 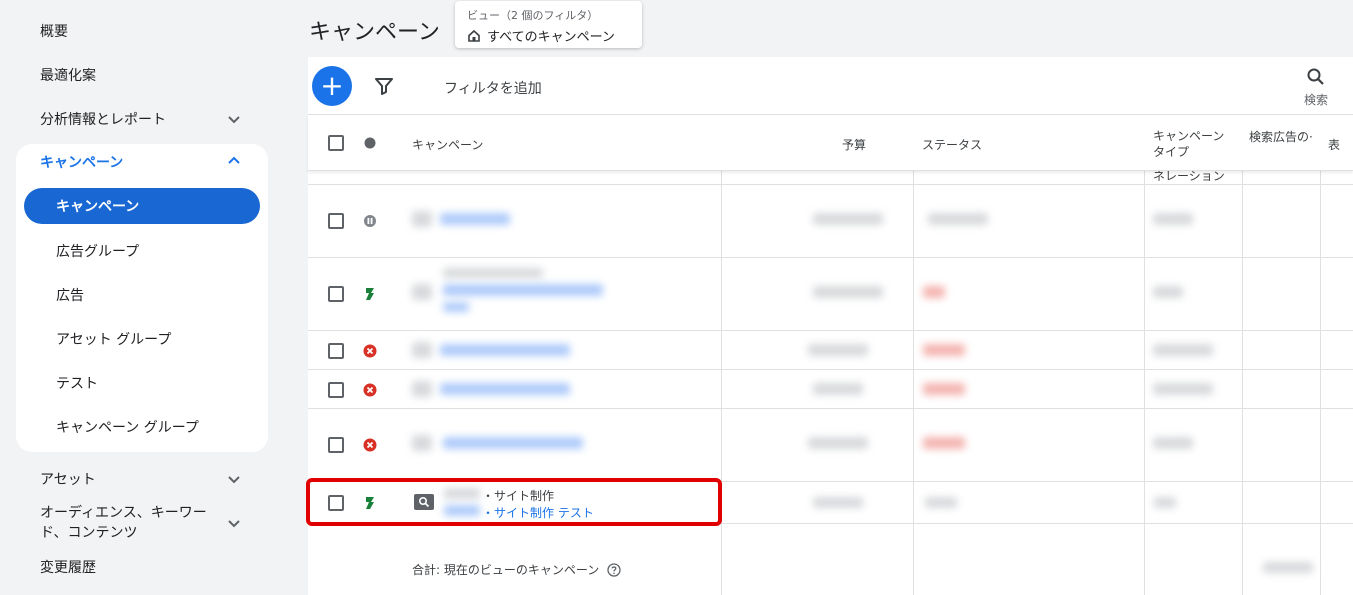 What do you see at coordinates (493, 88) in the screenshot?
I see `add-filter-button: フィルタを追加` at bounding box center [493, 88].